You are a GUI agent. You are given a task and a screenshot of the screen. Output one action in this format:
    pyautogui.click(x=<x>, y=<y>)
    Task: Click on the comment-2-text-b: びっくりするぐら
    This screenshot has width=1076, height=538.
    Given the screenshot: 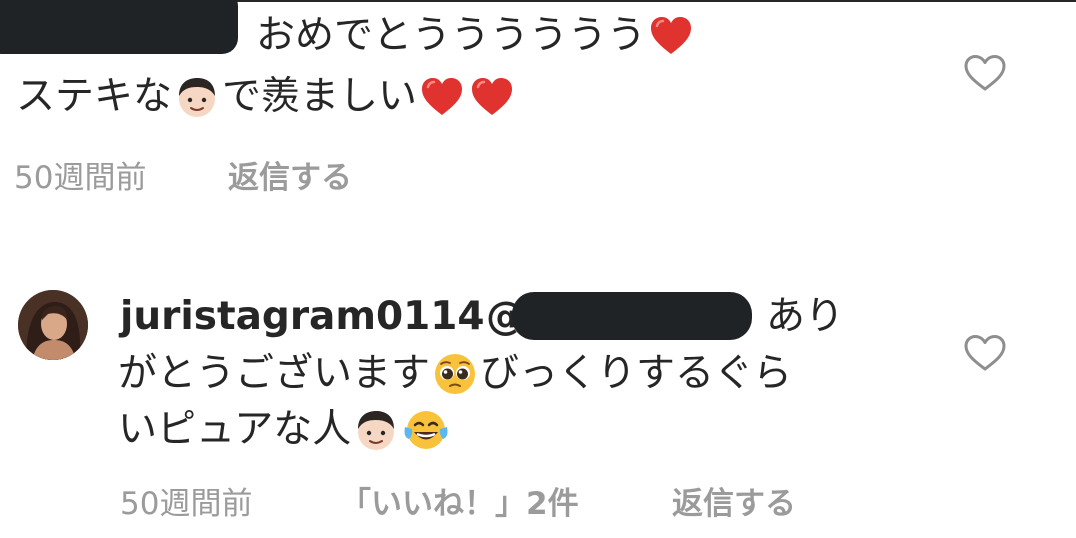 What is the action you would take?
    pyautogui.click(x=636, y=373)
    